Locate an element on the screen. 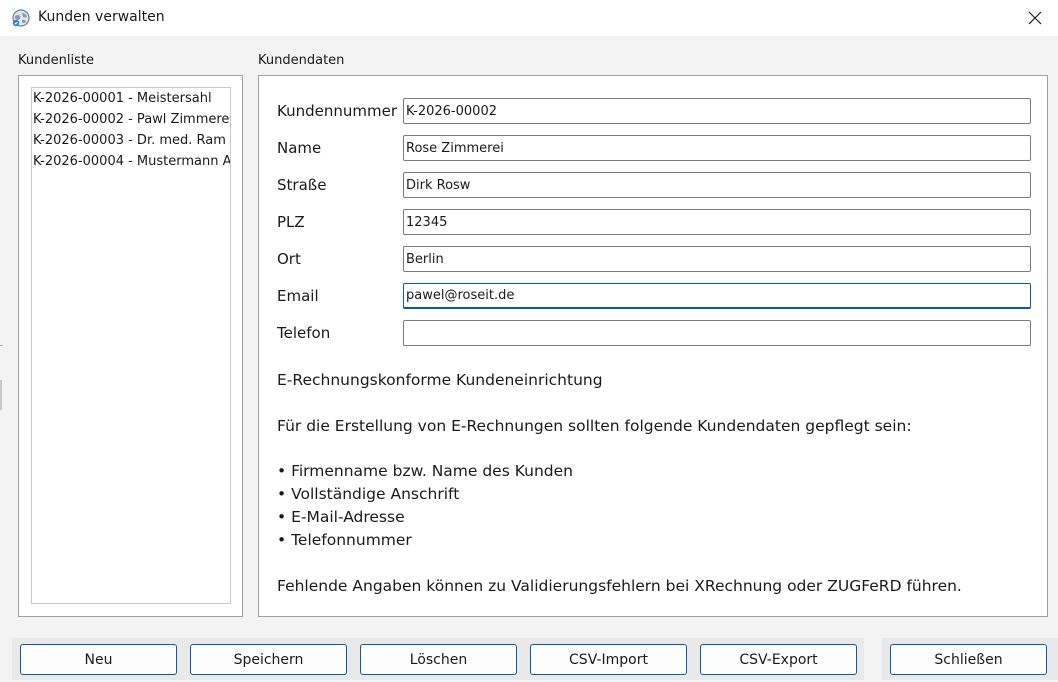 The height and width of the screenshot is (682, 1058). info-bullet: • Telefonnummer is located at coordinates (344, 540).